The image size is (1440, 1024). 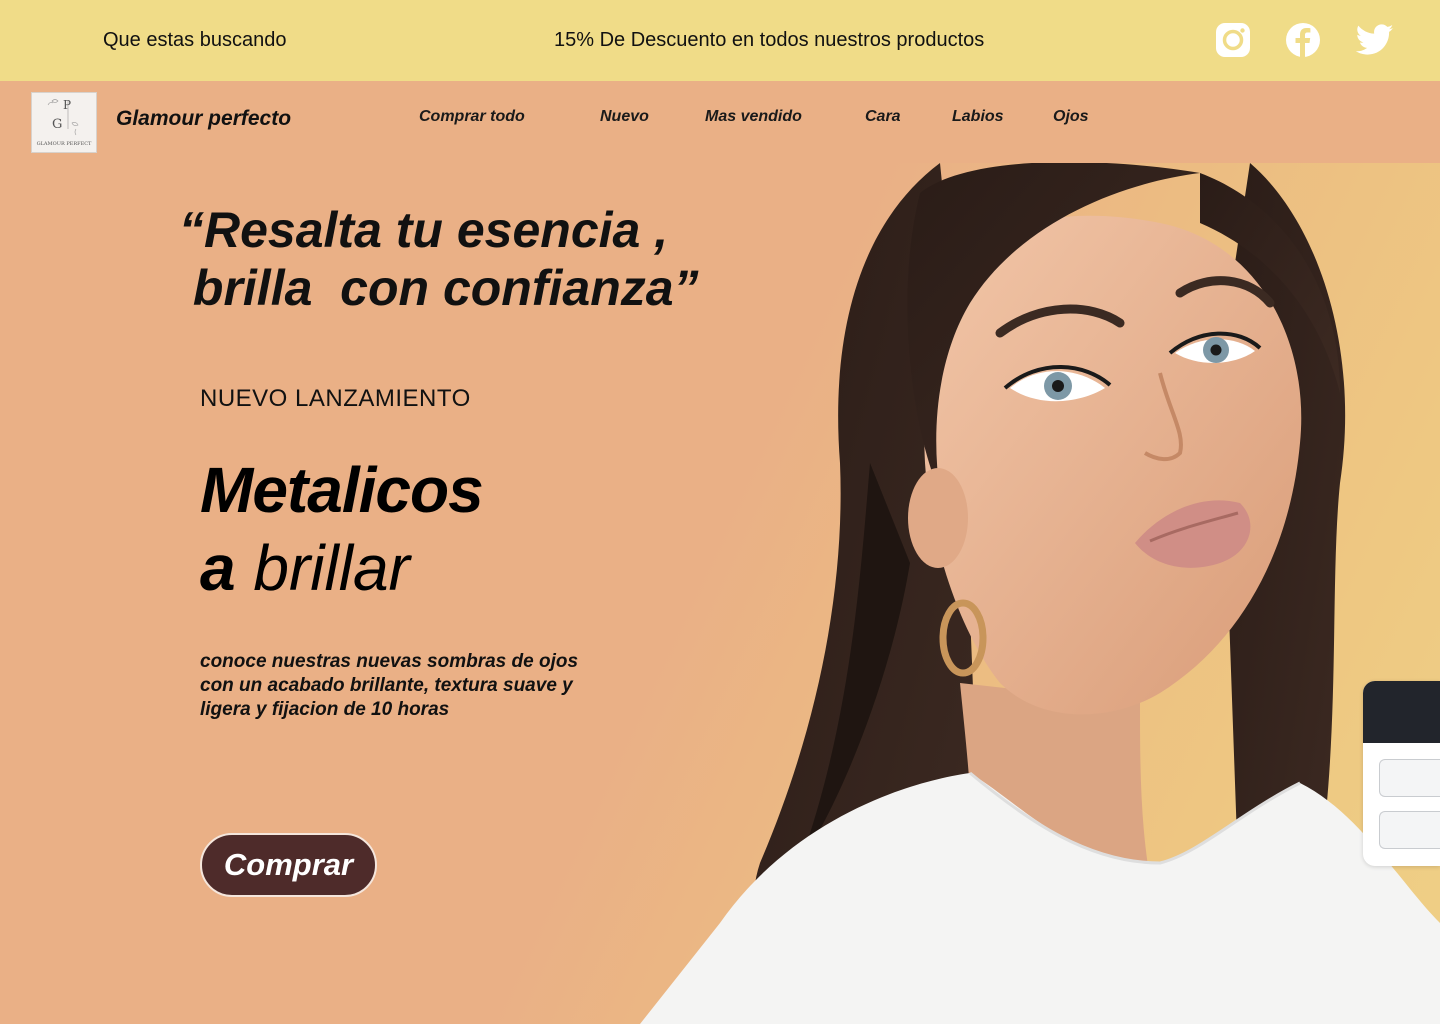 What do you see at coordinates (194, 40) in the screenshot?
I see `search-prompt: Que estas buscando` at bounding box center [194, 40].